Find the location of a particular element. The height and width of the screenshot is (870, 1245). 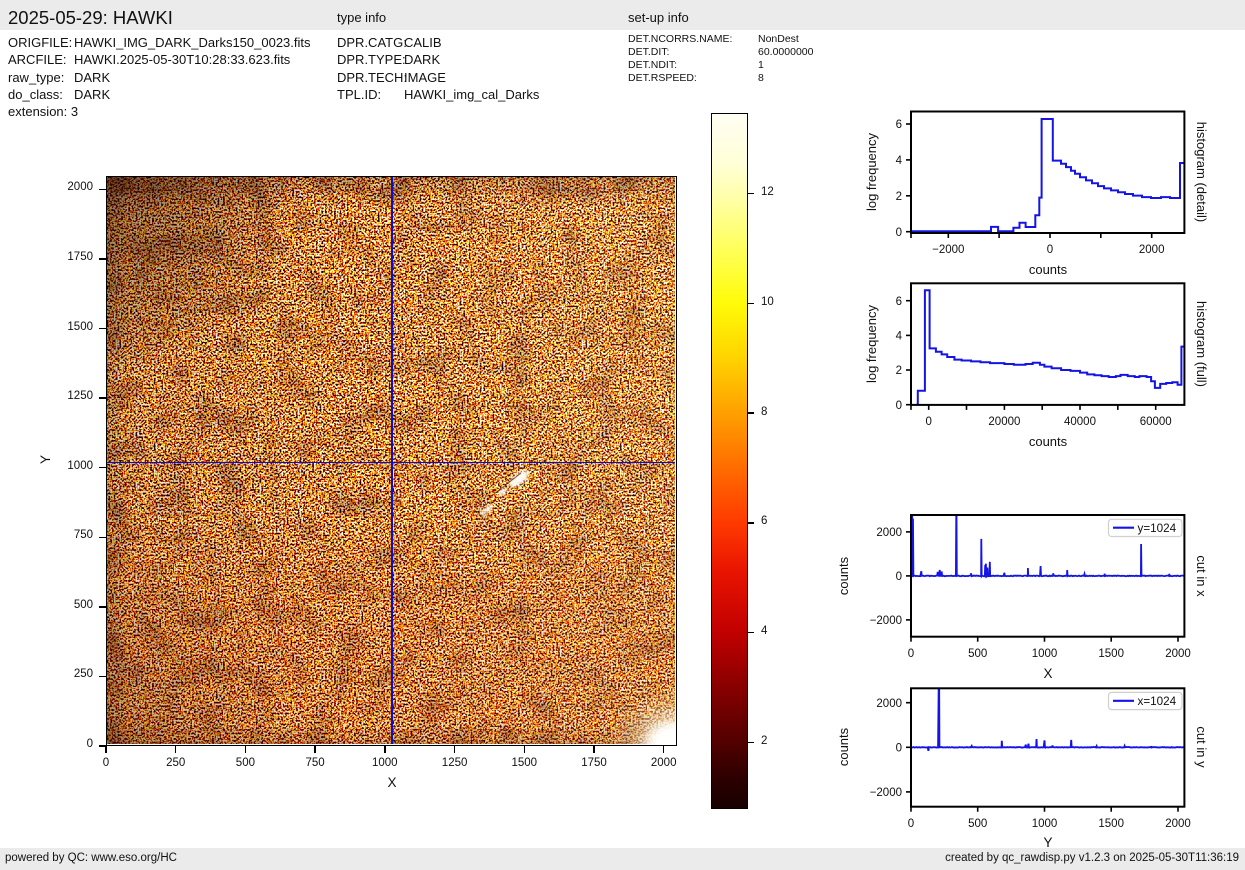

svg-text: x=1024 is located at coordinates (1157, 701).